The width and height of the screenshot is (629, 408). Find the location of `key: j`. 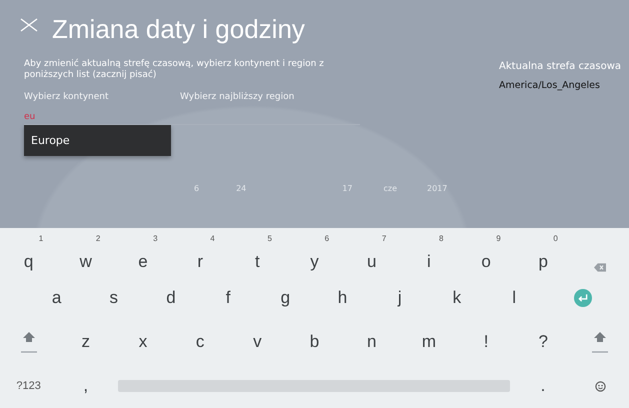

key: j is located at coordinates (399, 298).